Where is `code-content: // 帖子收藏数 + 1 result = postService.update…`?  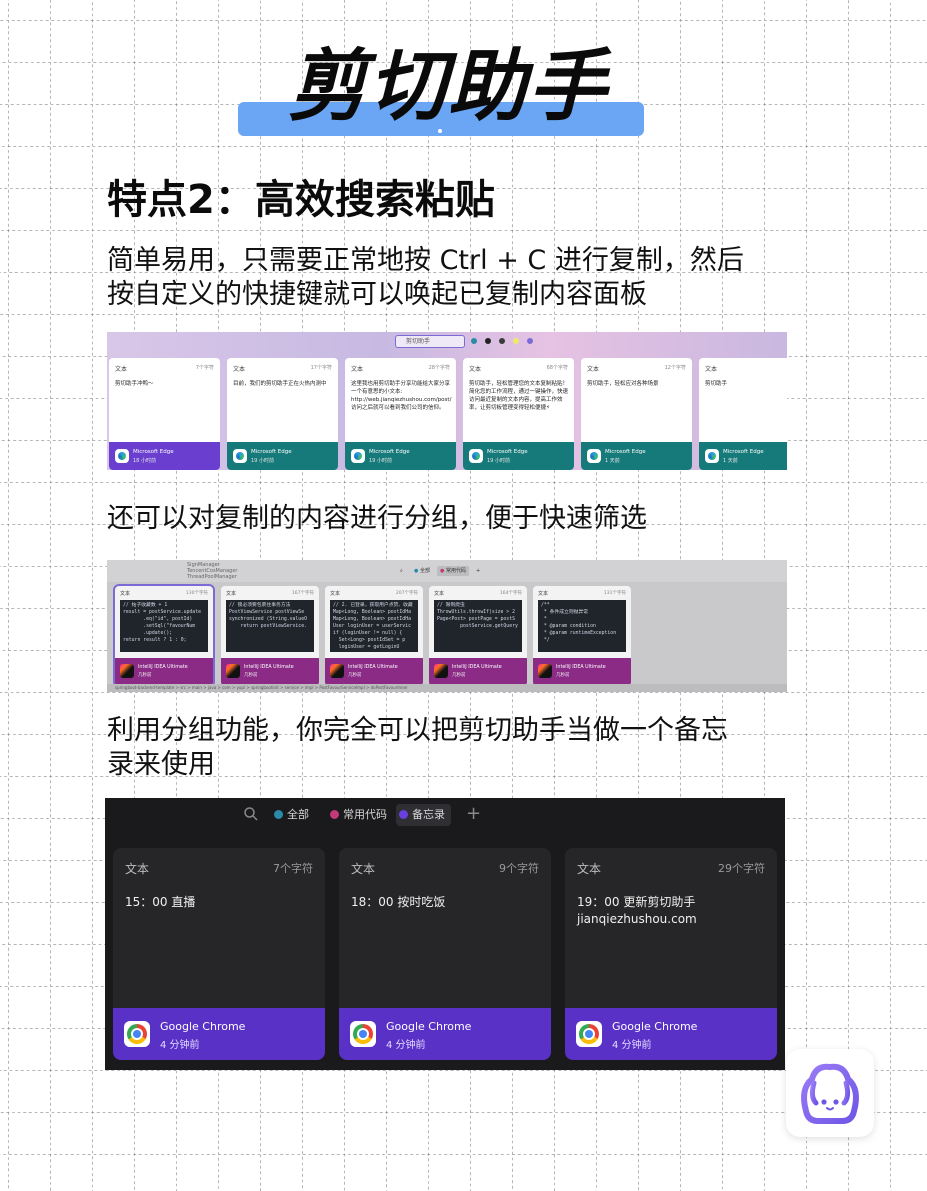 code-content: // 帖子收藏数 + 1 result = postService.update… is located at coordinates (164, 626).